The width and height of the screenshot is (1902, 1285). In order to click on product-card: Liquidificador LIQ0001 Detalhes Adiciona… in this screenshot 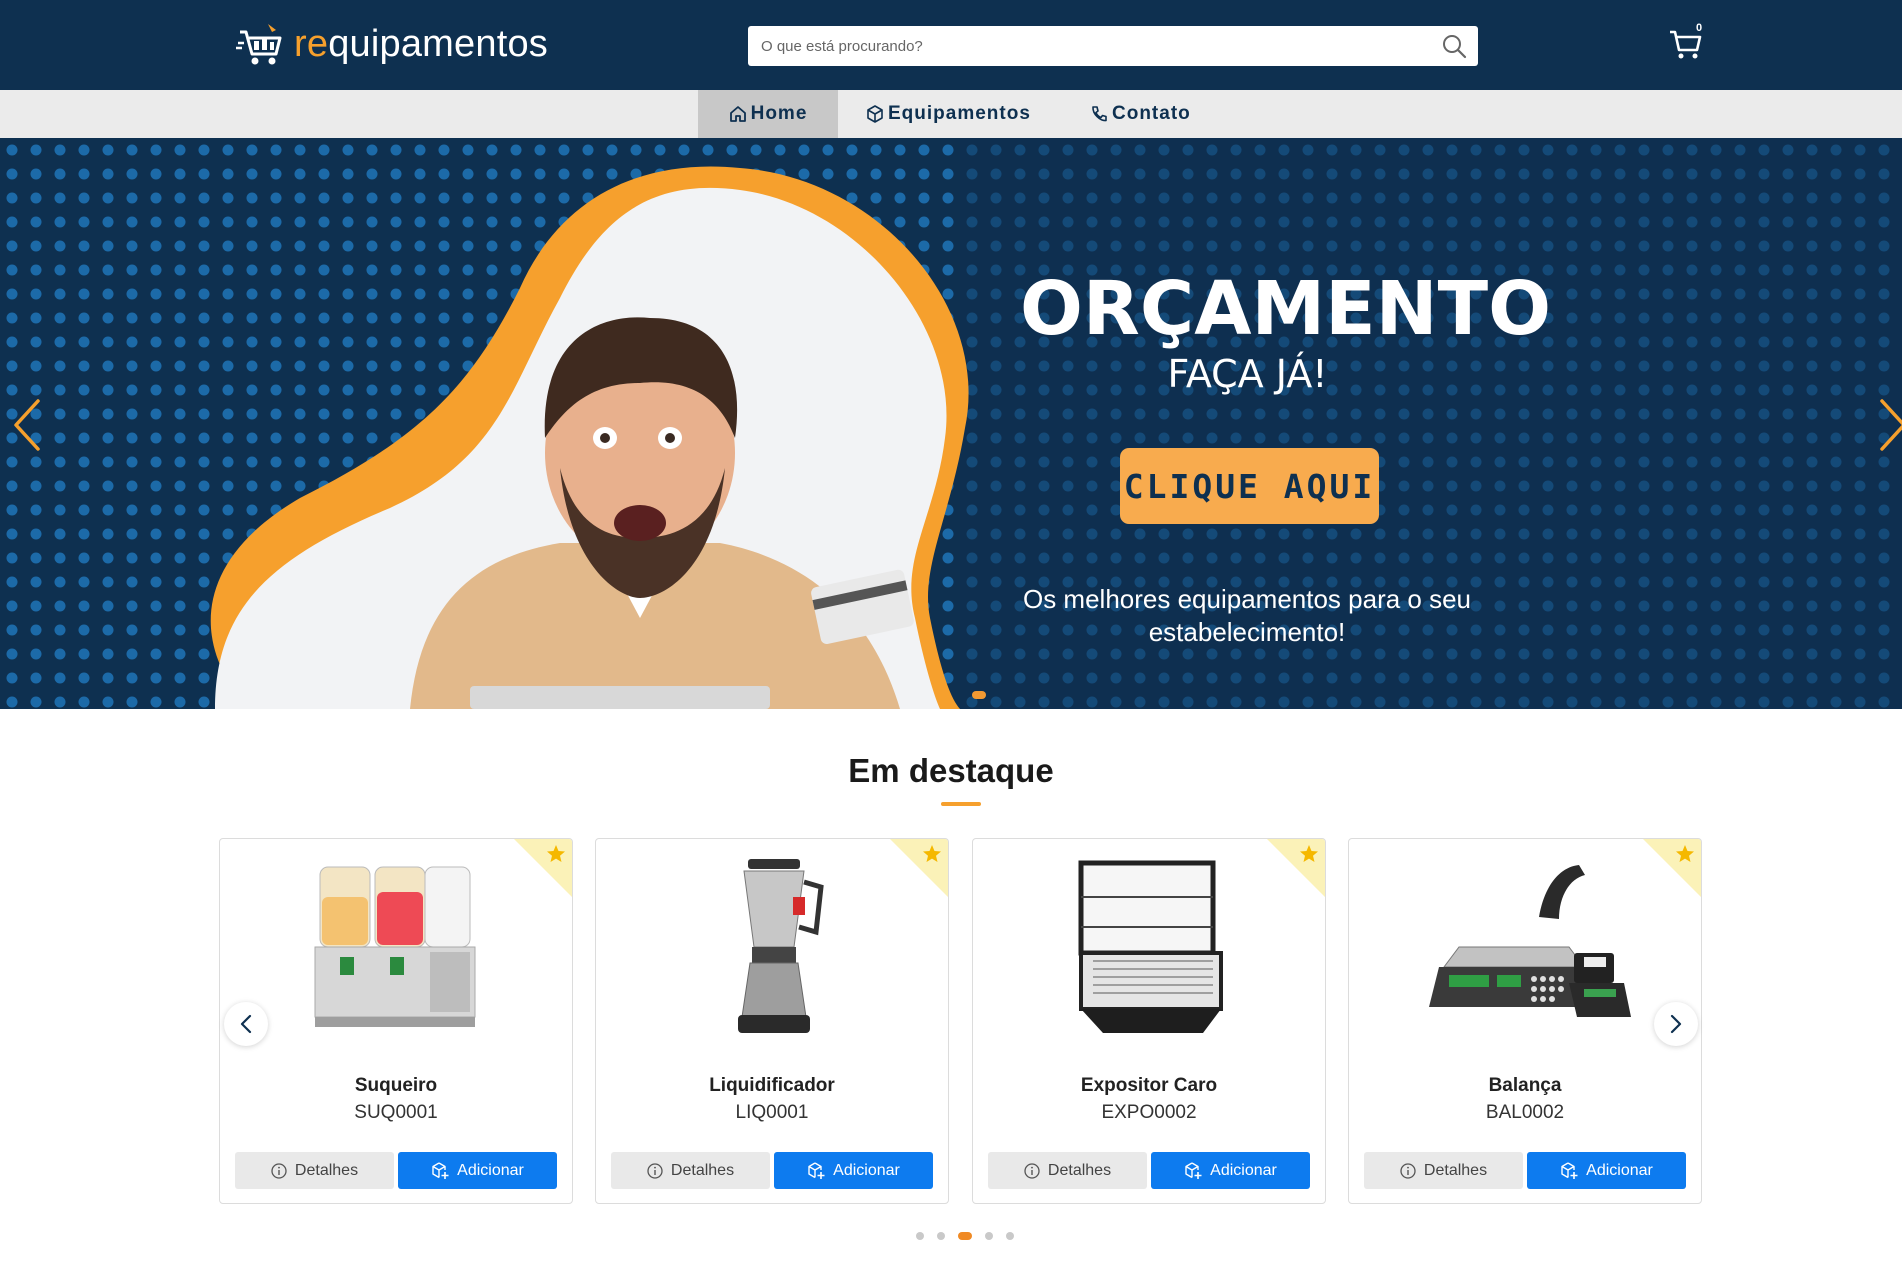, I will do `click(772, 1021)`.